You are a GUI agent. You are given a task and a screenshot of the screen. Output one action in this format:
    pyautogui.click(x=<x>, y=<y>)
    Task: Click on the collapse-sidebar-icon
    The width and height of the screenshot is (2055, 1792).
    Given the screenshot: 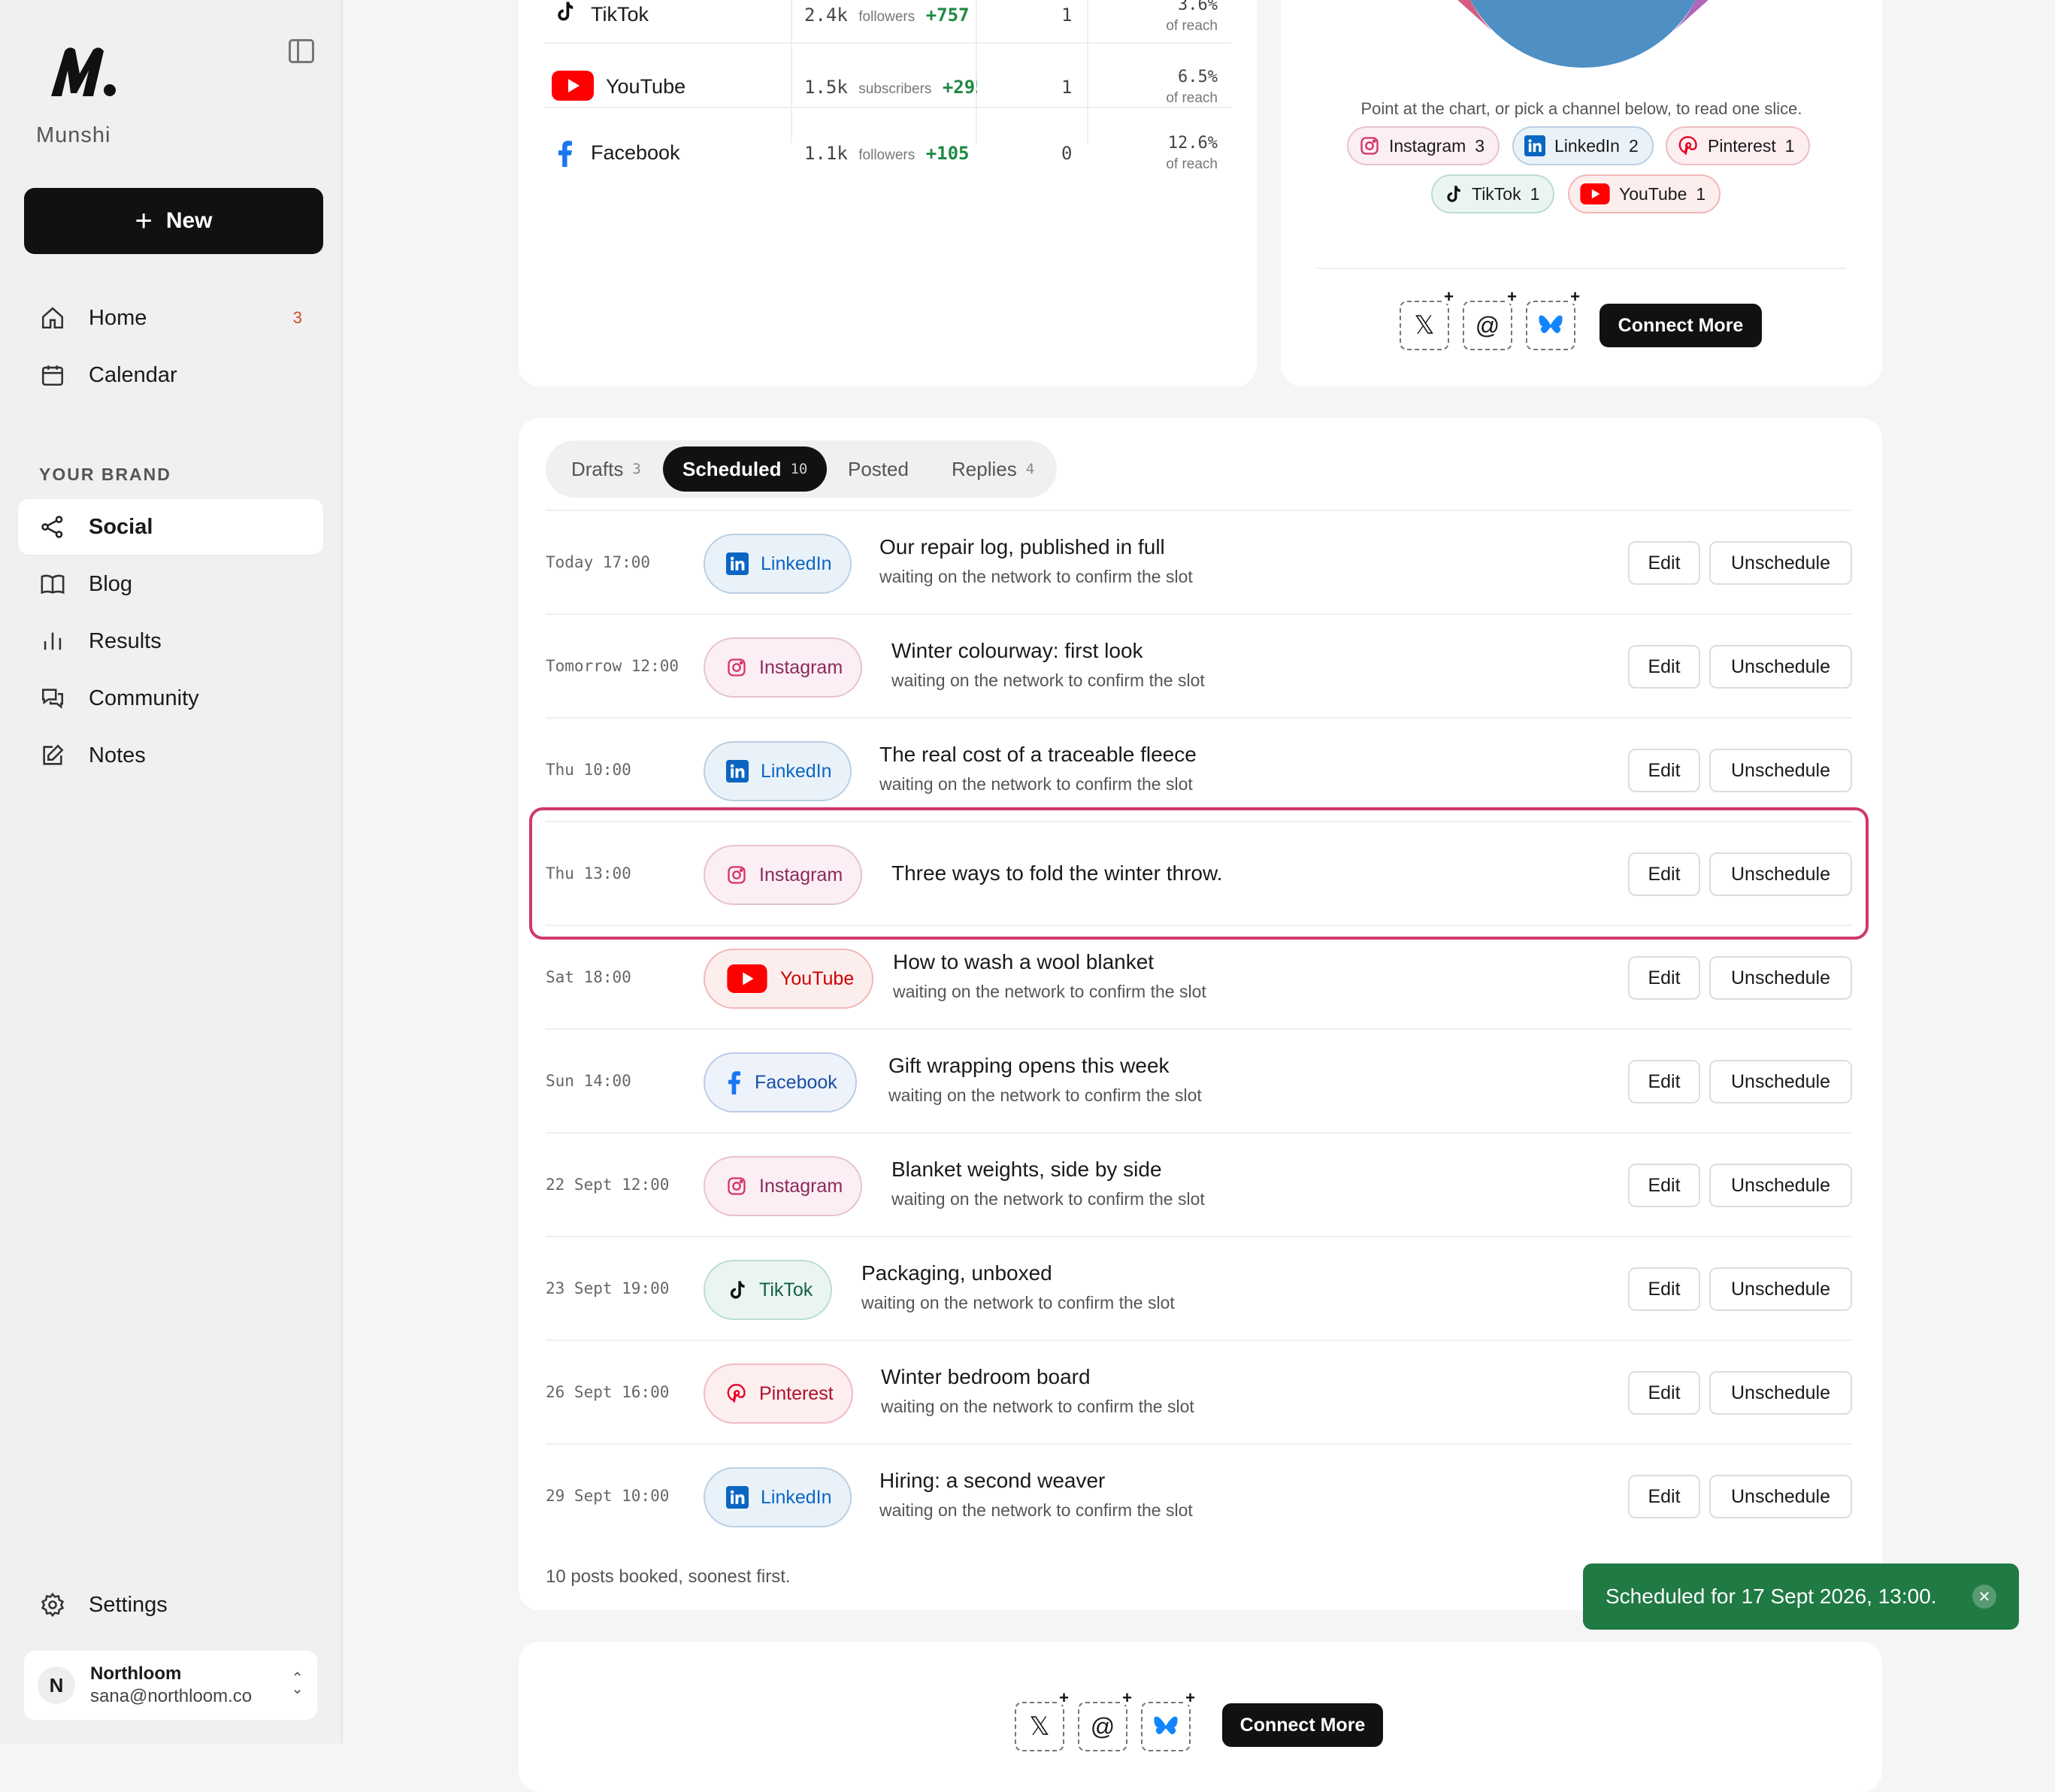 What is the action you would take?
    pyautogui.click(x=302, y=51)
    